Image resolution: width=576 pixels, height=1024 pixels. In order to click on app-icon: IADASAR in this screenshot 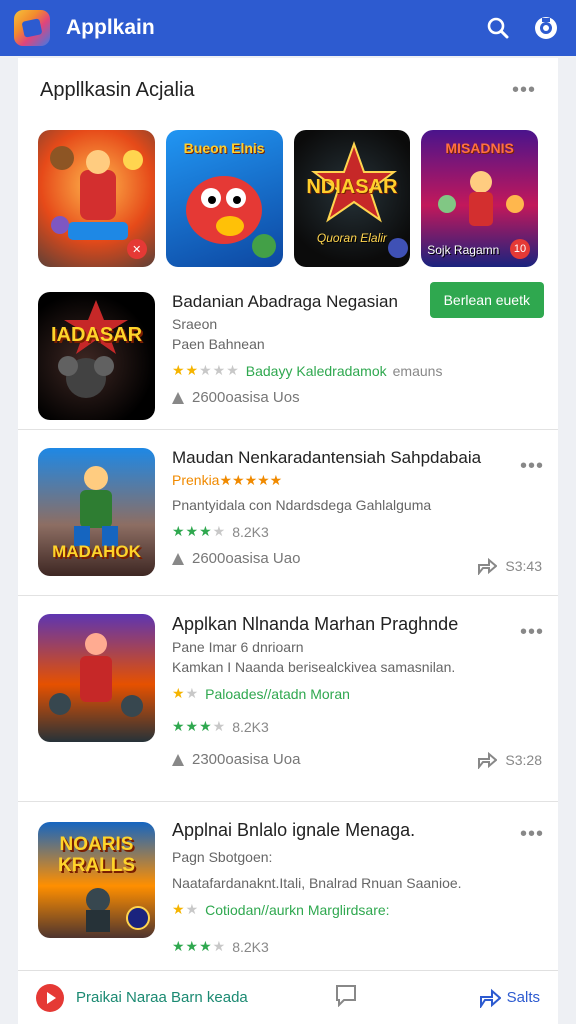, I will do `click(96, 356)`.